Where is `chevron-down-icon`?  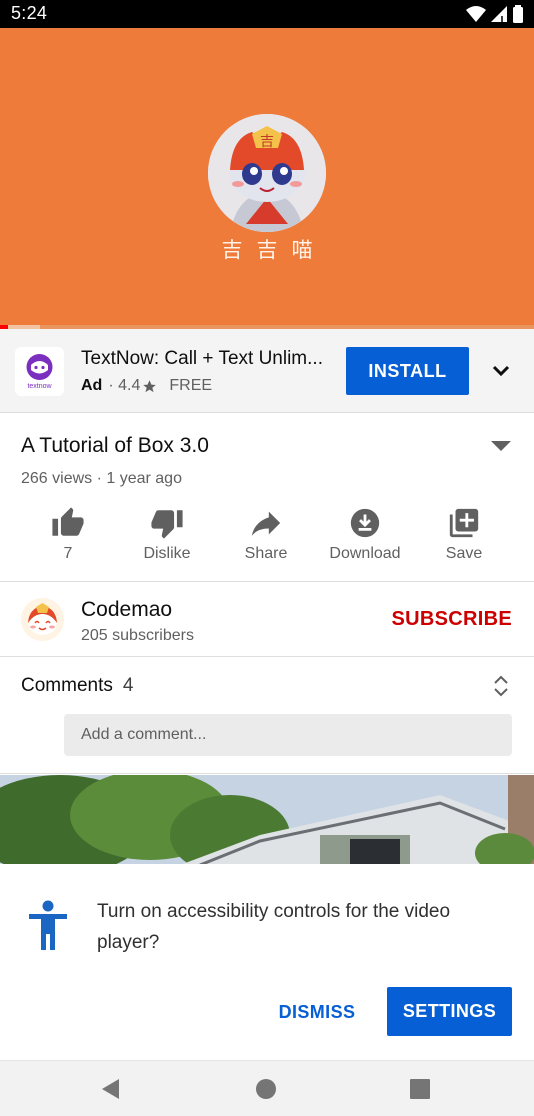 chevron-down-icon is located at coordinates (501, 371).